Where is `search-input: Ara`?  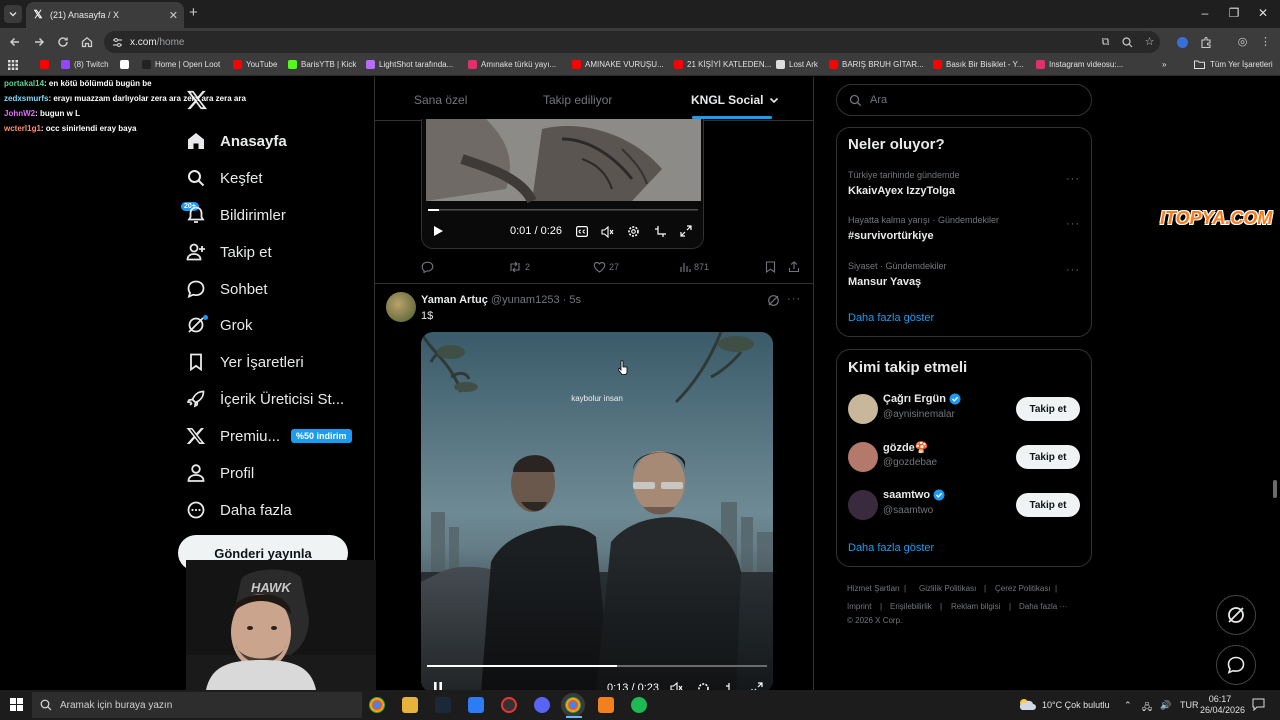 search-input: Ara is located at coordinates (964, 100).